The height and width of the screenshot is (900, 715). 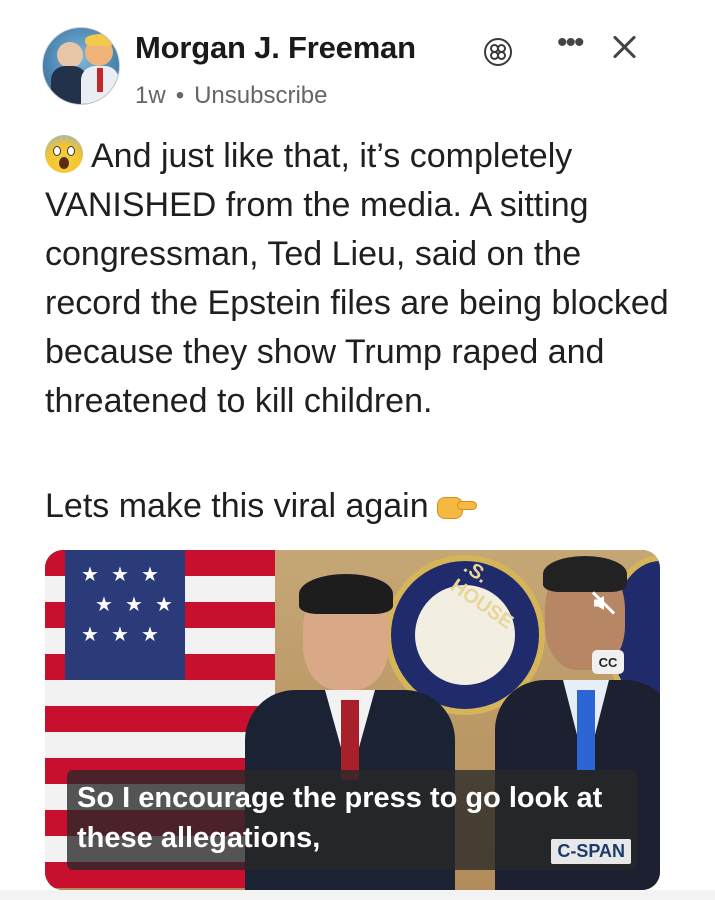 What do you see at coordinates (608, 662) in the screenshot?
I see `cc-button: CC` at bounding box center [608, 662].